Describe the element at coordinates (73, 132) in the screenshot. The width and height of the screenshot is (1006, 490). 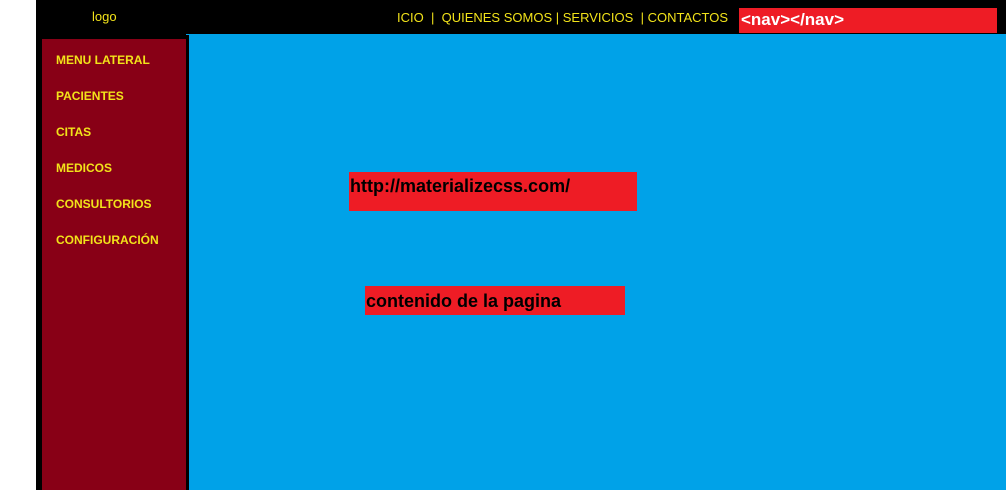
I see `sidebar-item-citas: CITAS` at that location.